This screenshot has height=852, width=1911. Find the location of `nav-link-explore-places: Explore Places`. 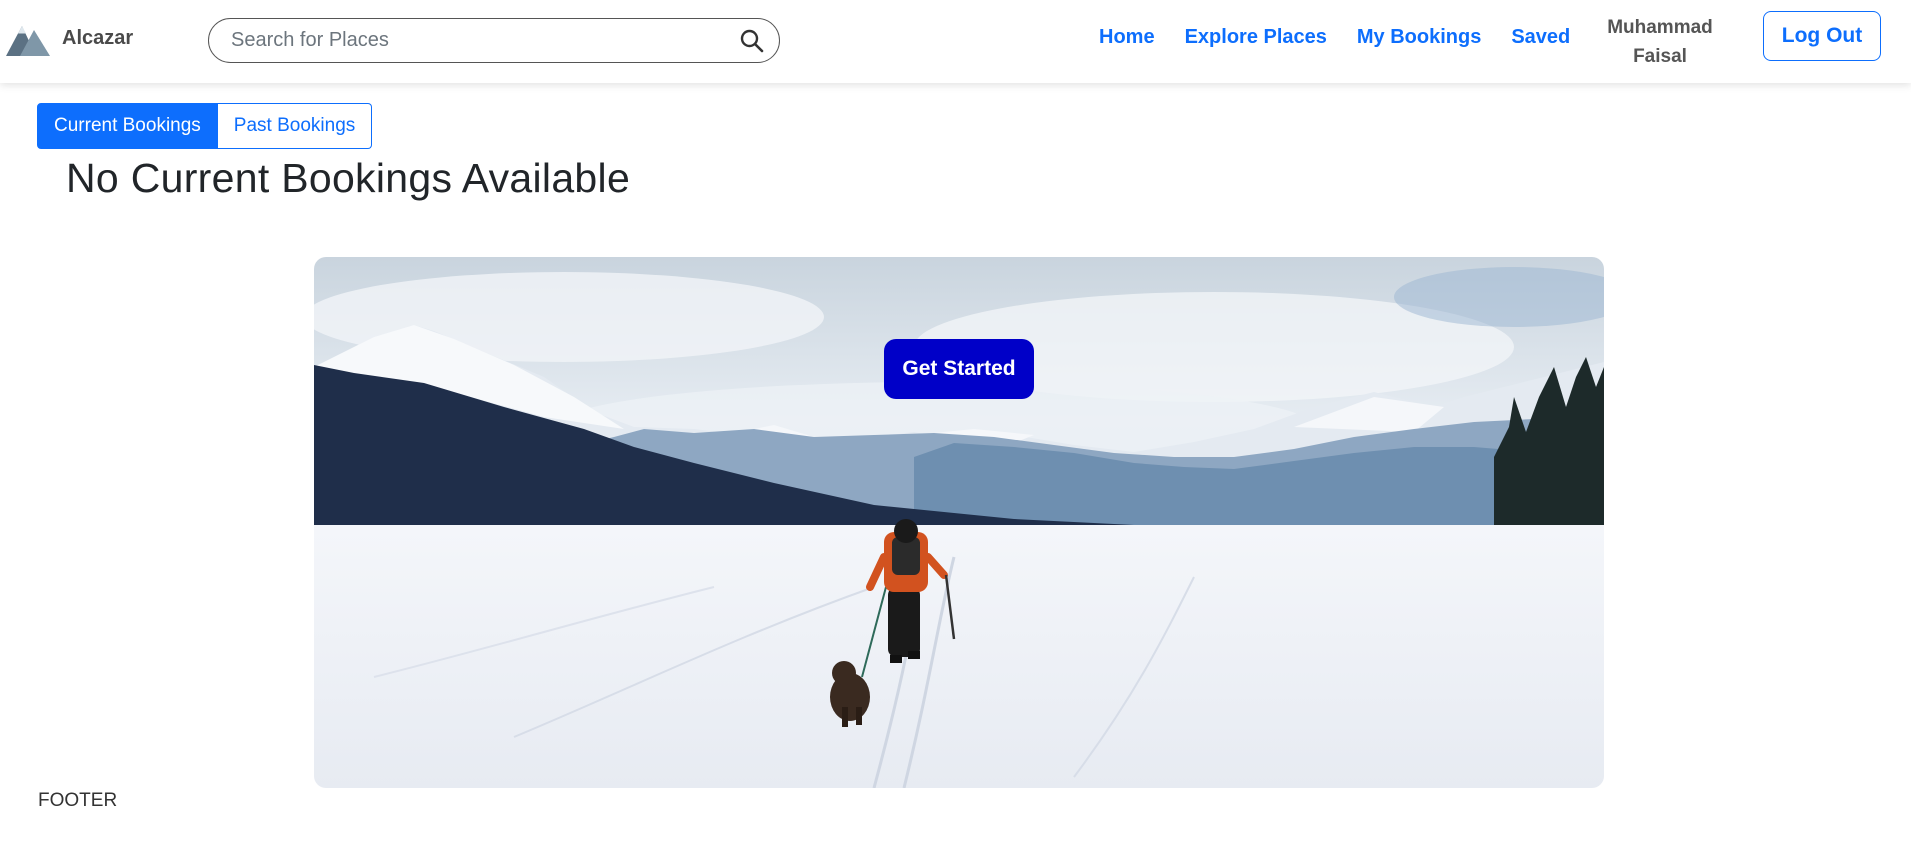

nav-link-explore-places: Explore Places is located at coordinates (1256, 37).